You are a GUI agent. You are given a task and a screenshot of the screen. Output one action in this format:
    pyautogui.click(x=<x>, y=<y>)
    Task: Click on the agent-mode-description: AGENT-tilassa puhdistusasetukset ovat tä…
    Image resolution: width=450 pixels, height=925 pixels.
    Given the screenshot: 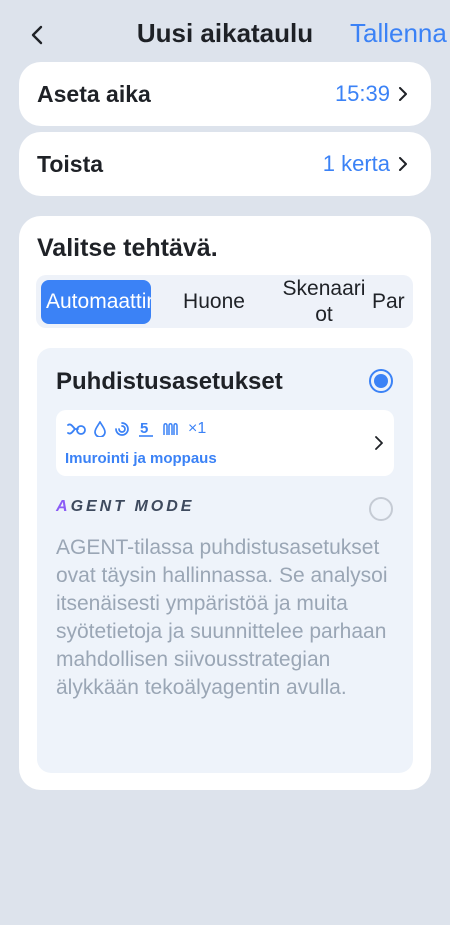 What is the action you would take?
    pyautogui.click(x=222, y=617)
    